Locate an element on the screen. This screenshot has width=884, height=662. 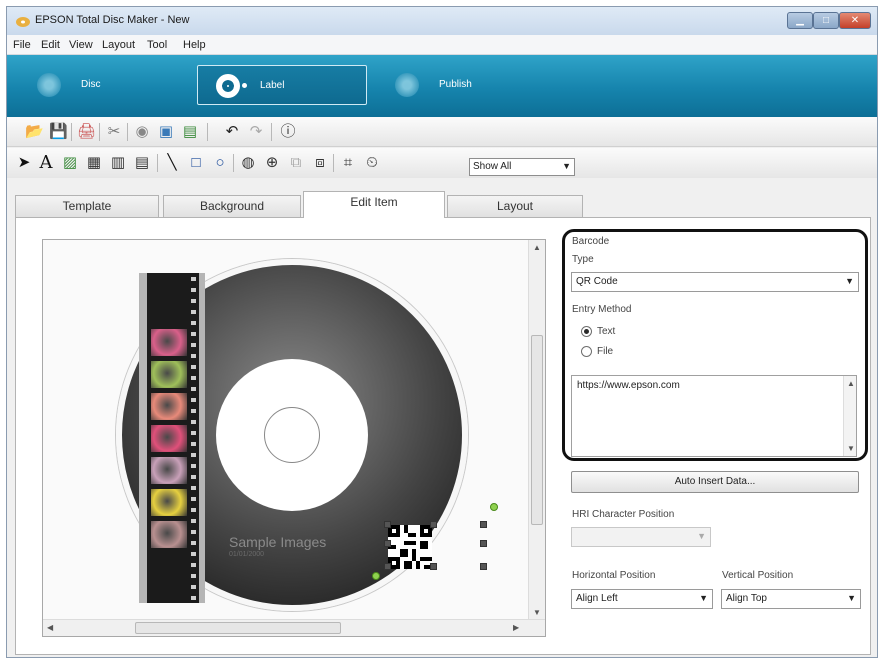
rectangle-tool-icon: □ is located at coordinates (196, 163).